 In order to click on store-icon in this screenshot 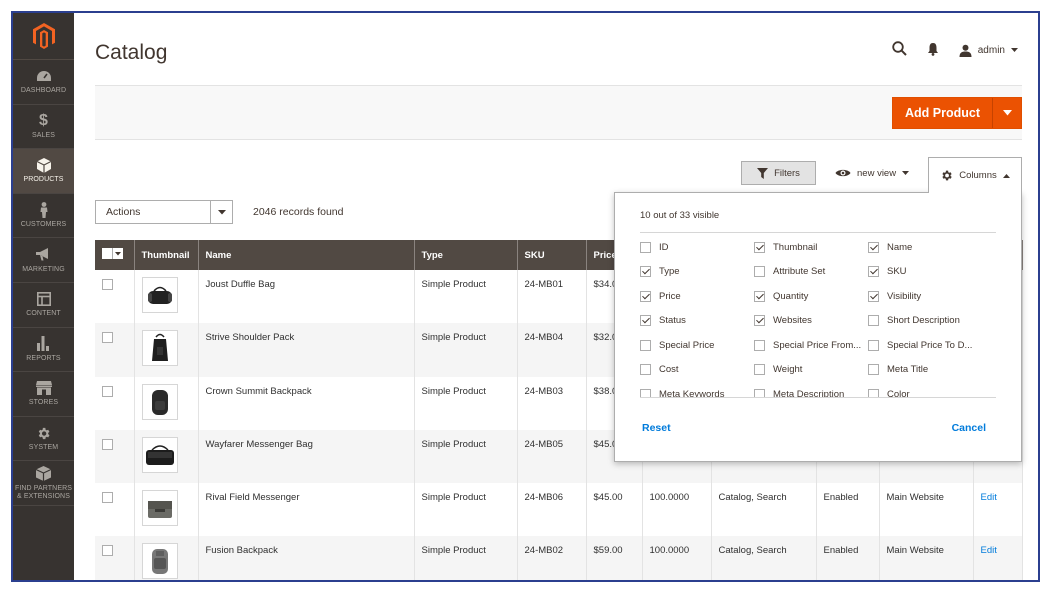, I will do `click(43, 388)`.